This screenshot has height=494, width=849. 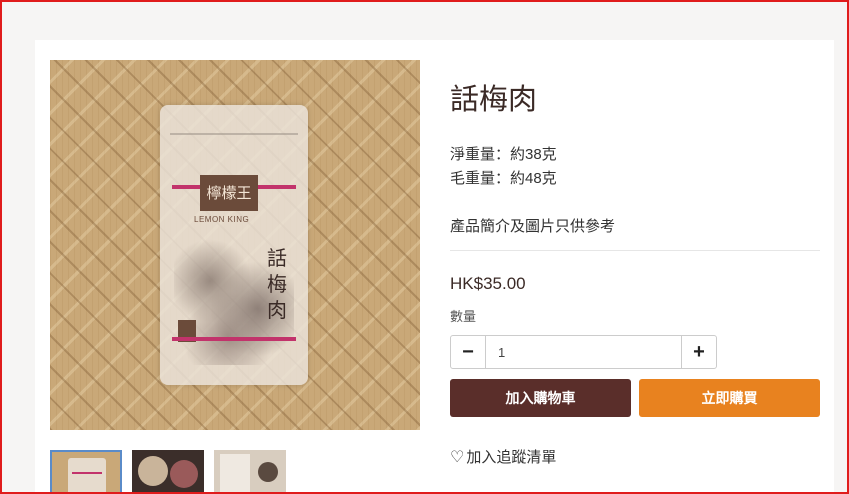 What do you see at coordinates (533, 226) in the screenshot?
I see `product-note: 產品簡介及圖片只供參考` at bounding box center [533, 226].